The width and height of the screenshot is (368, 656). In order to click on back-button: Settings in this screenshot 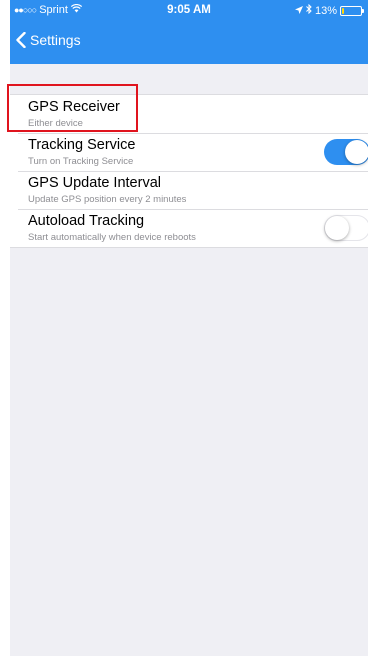, I will do `click(48, 40)`.